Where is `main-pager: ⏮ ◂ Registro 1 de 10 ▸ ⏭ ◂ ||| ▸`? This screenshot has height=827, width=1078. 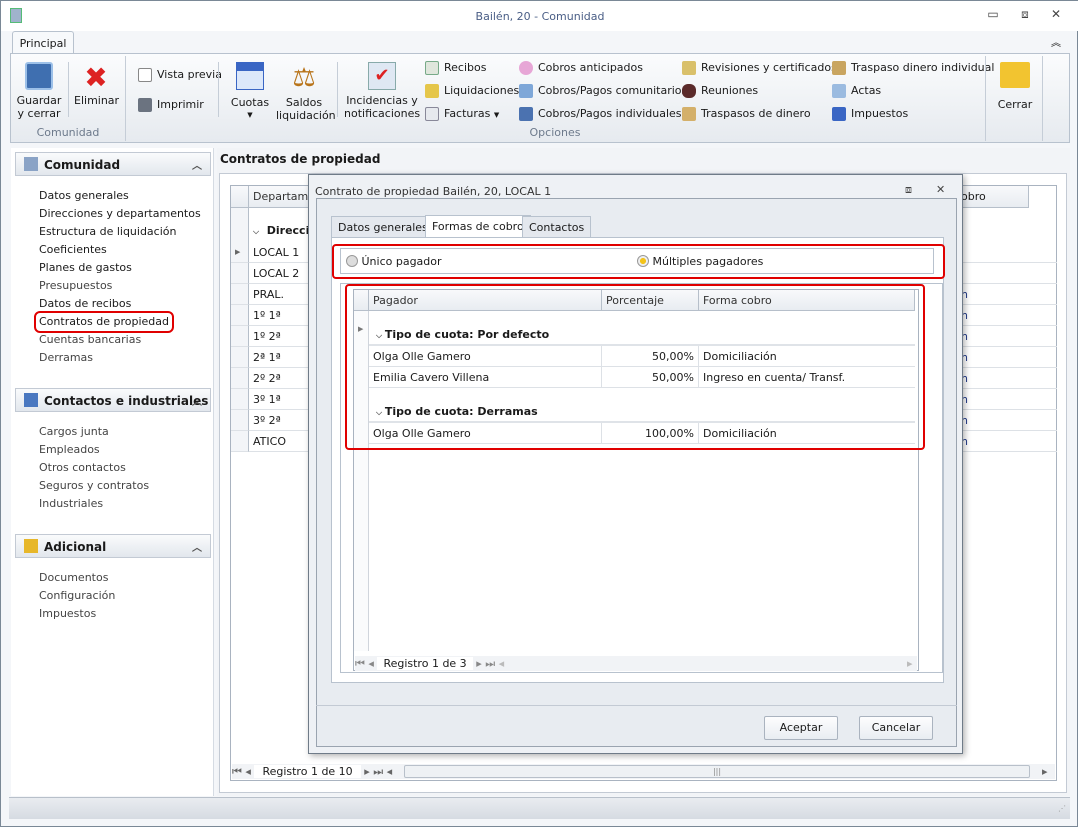
main-pager: ⏮ ◂ Registro 1 de 10 ▸ ⏭ ◂ ||| ▸ is located at coordinates (643, 771).